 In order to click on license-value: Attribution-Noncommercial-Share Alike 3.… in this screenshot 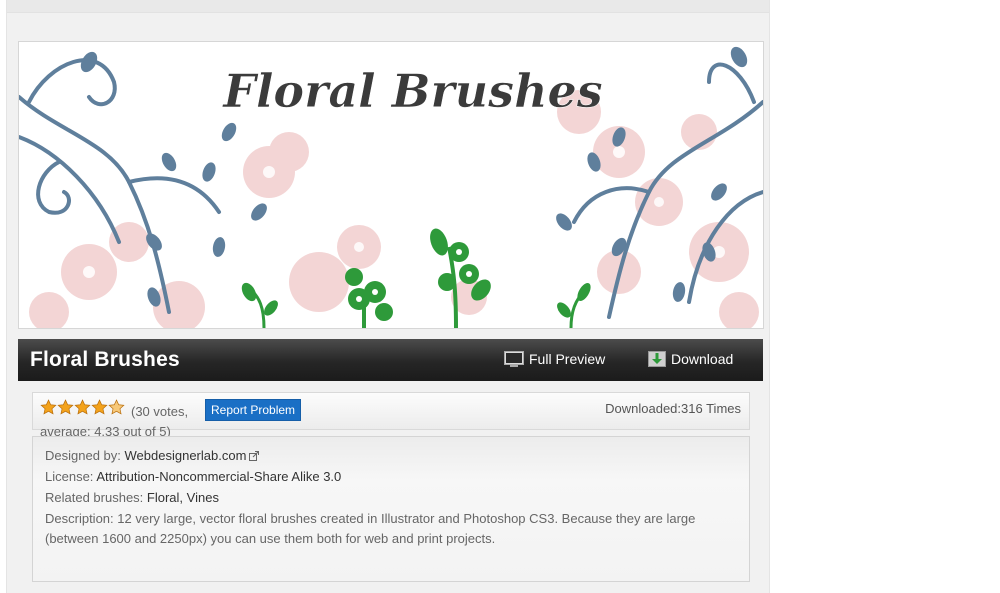, I will do `click(219, 476)`.